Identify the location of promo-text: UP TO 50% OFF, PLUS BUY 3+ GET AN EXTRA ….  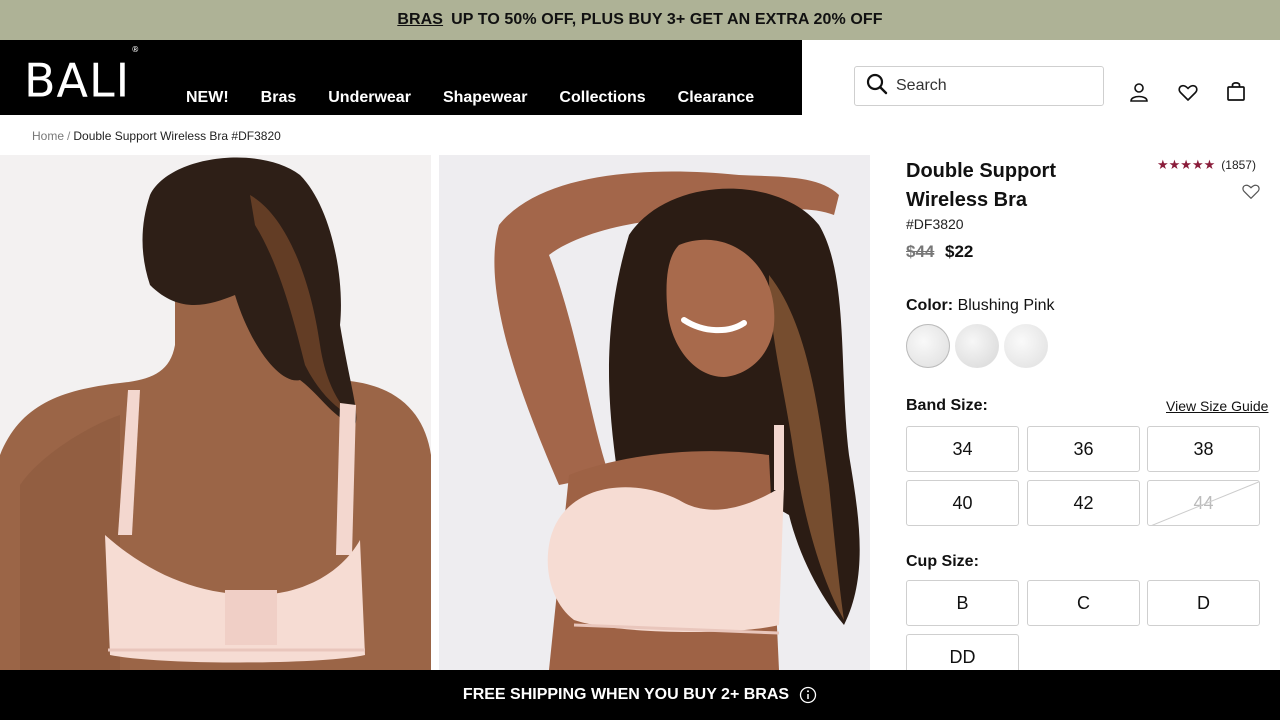
(667, 19).